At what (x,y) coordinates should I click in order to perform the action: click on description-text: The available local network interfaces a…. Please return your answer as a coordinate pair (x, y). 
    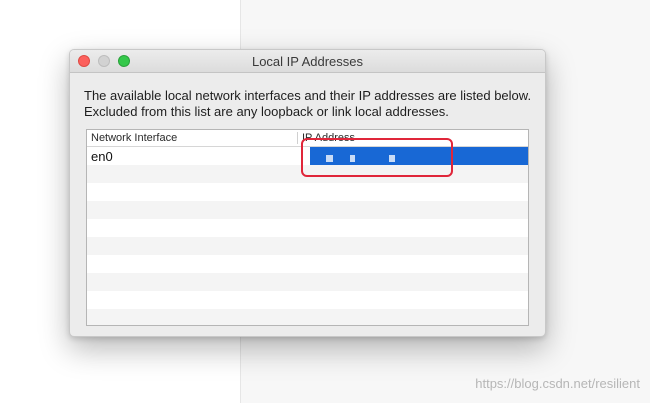
    Looking at the image, I should click on (308, 103).